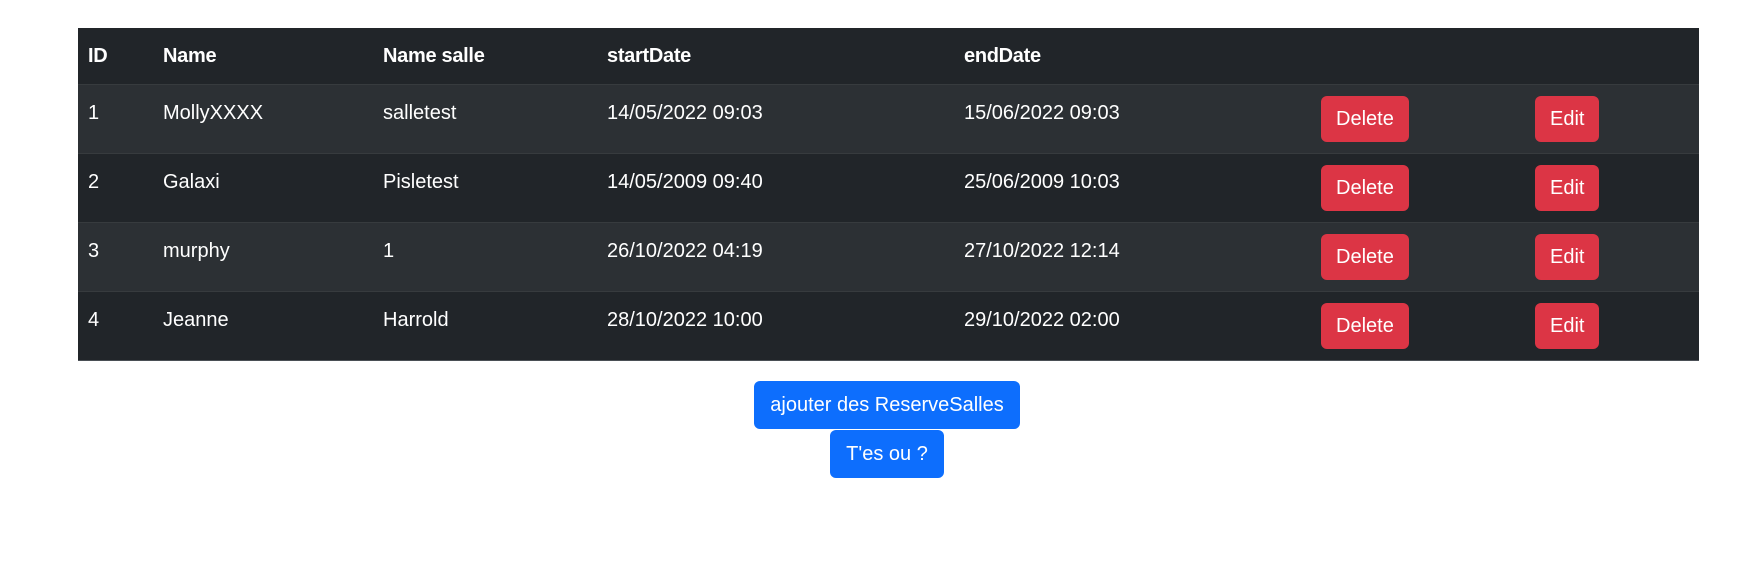 The image size is (1752, 564). Describe the element at coordinates (1132, 188) in the screenshot. I see `cell-end: 25/06/2009 10:03` at that location.